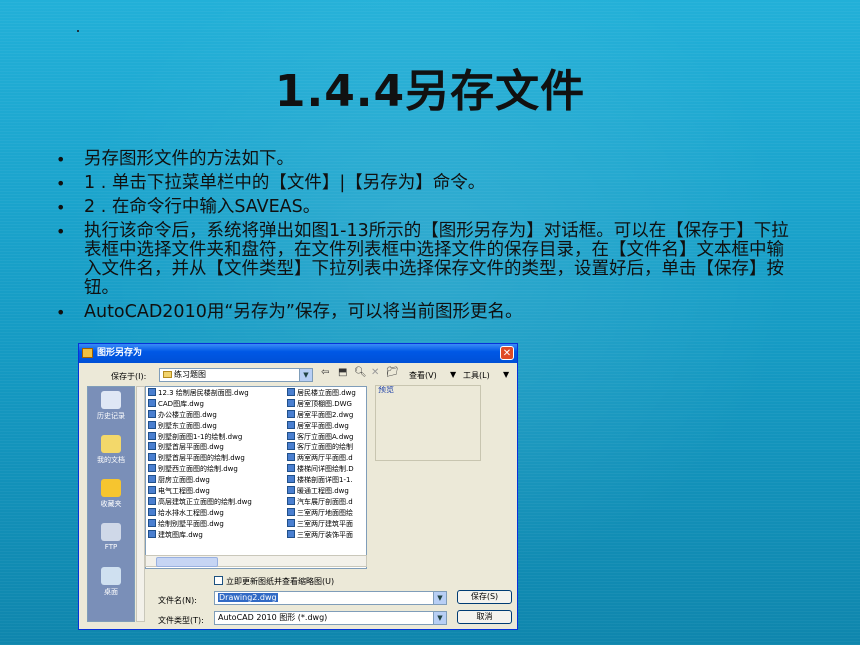 The height and width of the screenshot is (645, 860). I want to click on cancel-button: 取消, so click(484, 617).